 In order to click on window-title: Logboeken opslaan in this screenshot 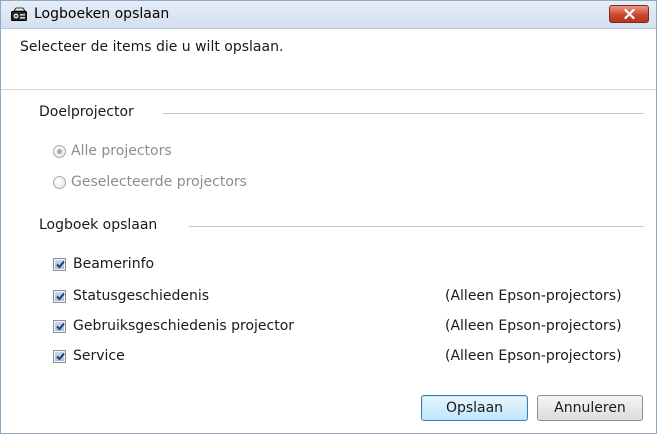, I will do `click(102, 14)`.